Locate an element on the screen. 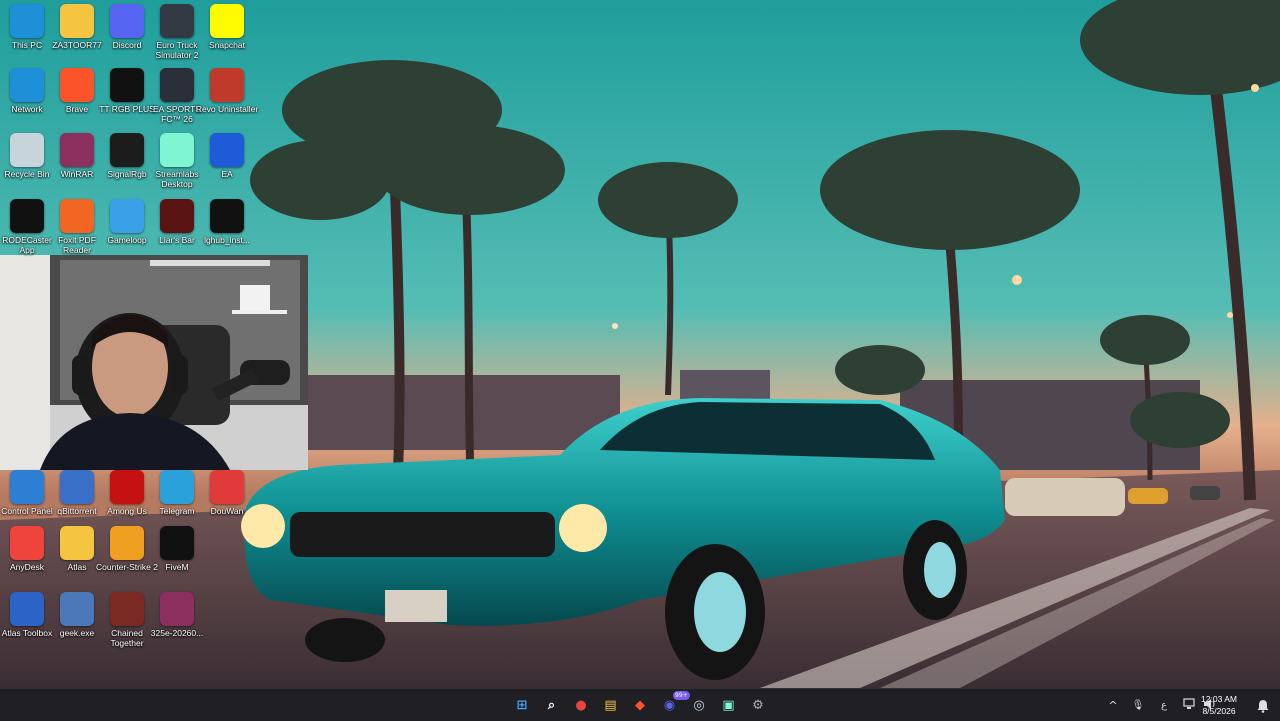 This screenshot has width=1280, height=721. desktop-icon: Chained Together is located at coordinates (127, 620).